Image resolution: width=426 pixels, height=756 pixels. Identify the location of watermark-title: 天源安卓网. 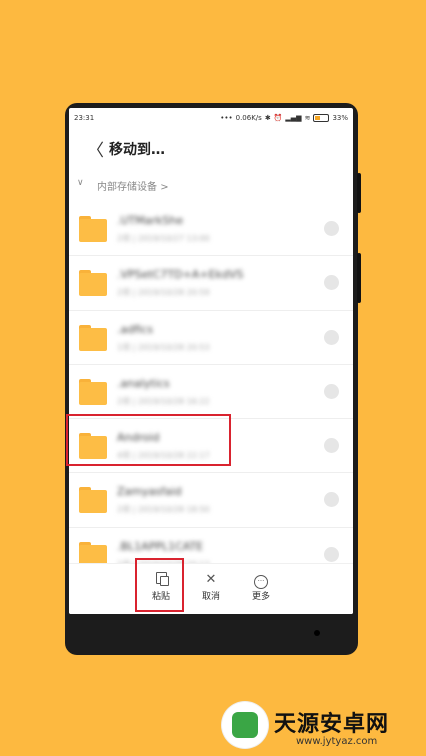
(332, 724).